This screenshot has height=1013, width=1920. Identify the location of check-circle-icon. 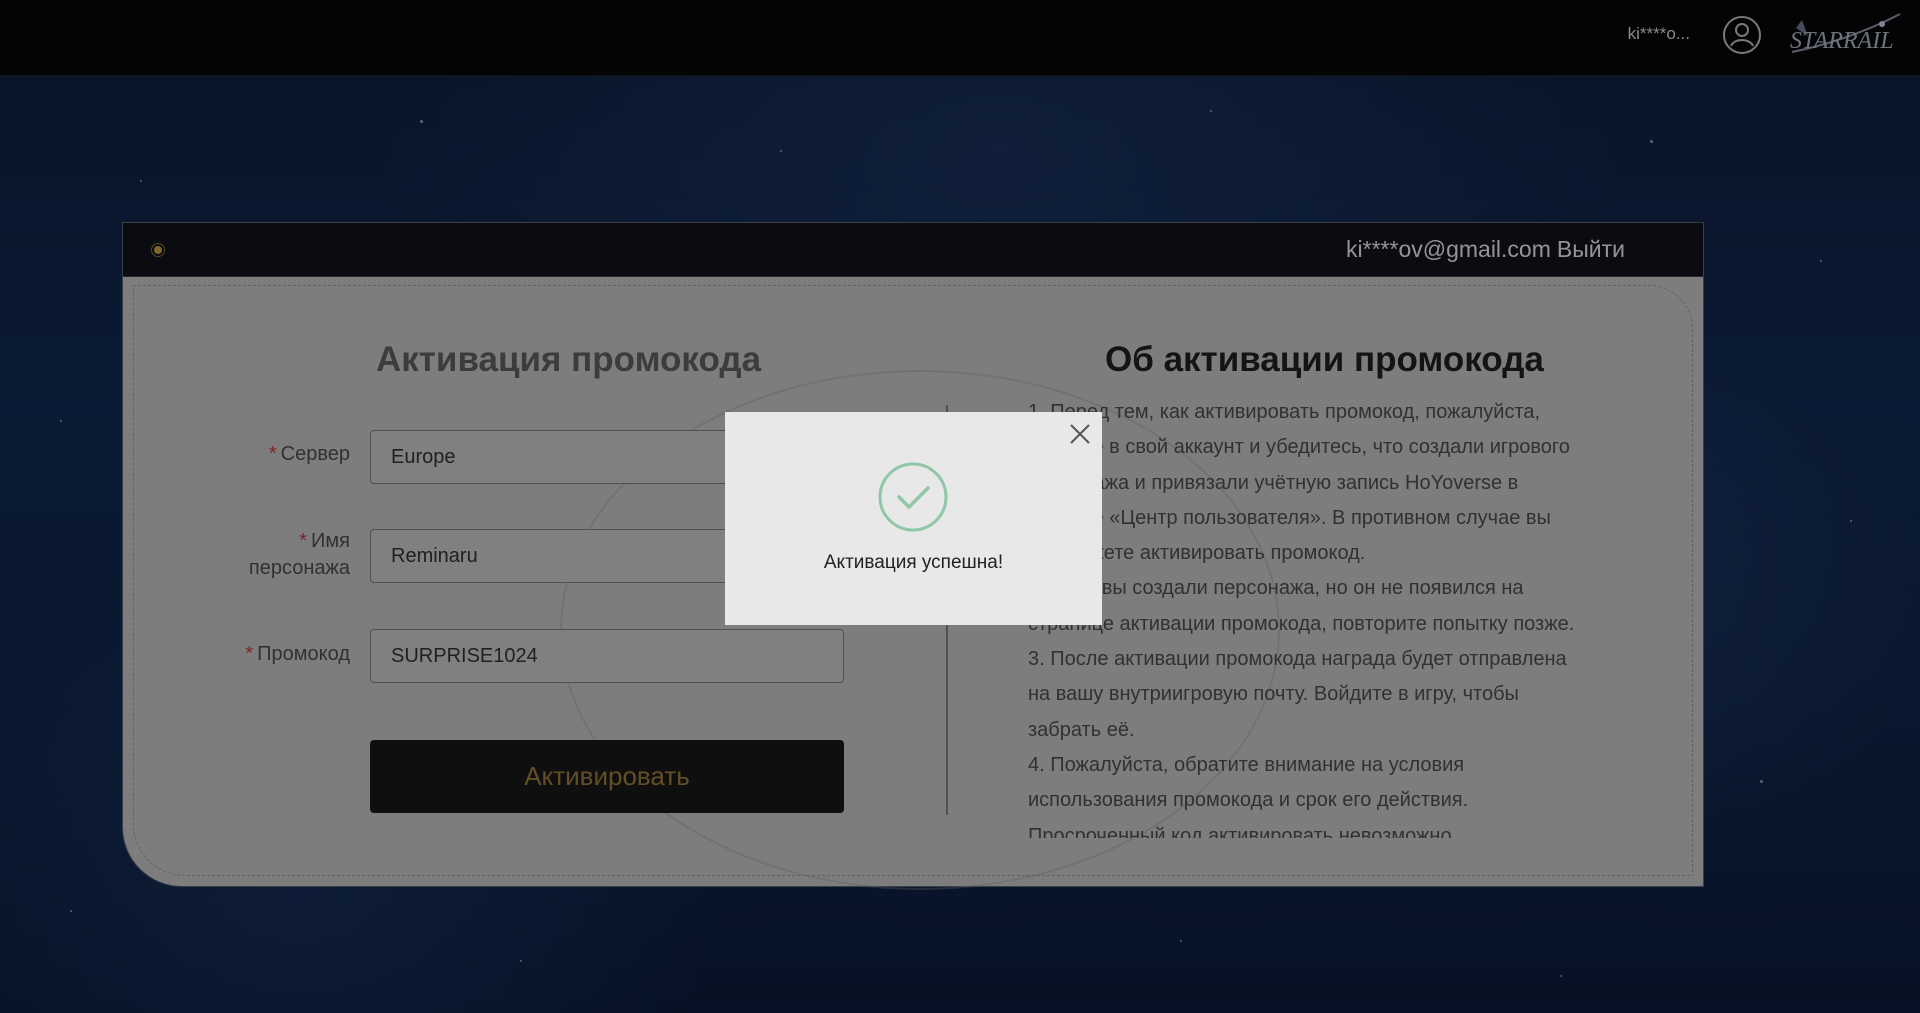
(913, 497).